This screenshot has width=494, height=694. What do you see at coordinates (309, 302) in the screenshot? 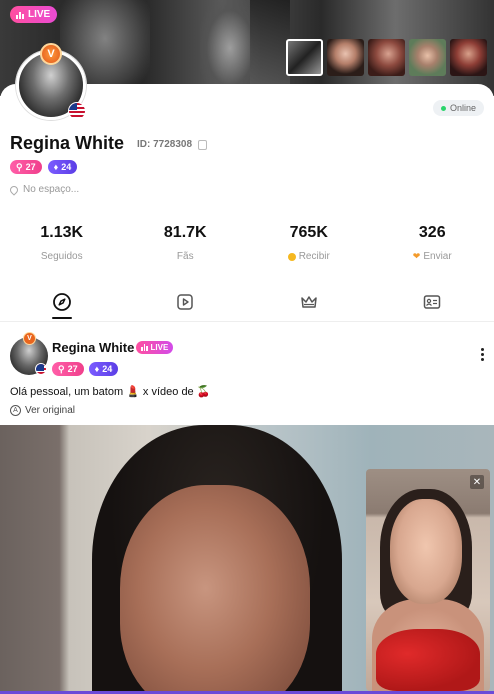
I see `crown-icon` at bounding box center [309, 302].